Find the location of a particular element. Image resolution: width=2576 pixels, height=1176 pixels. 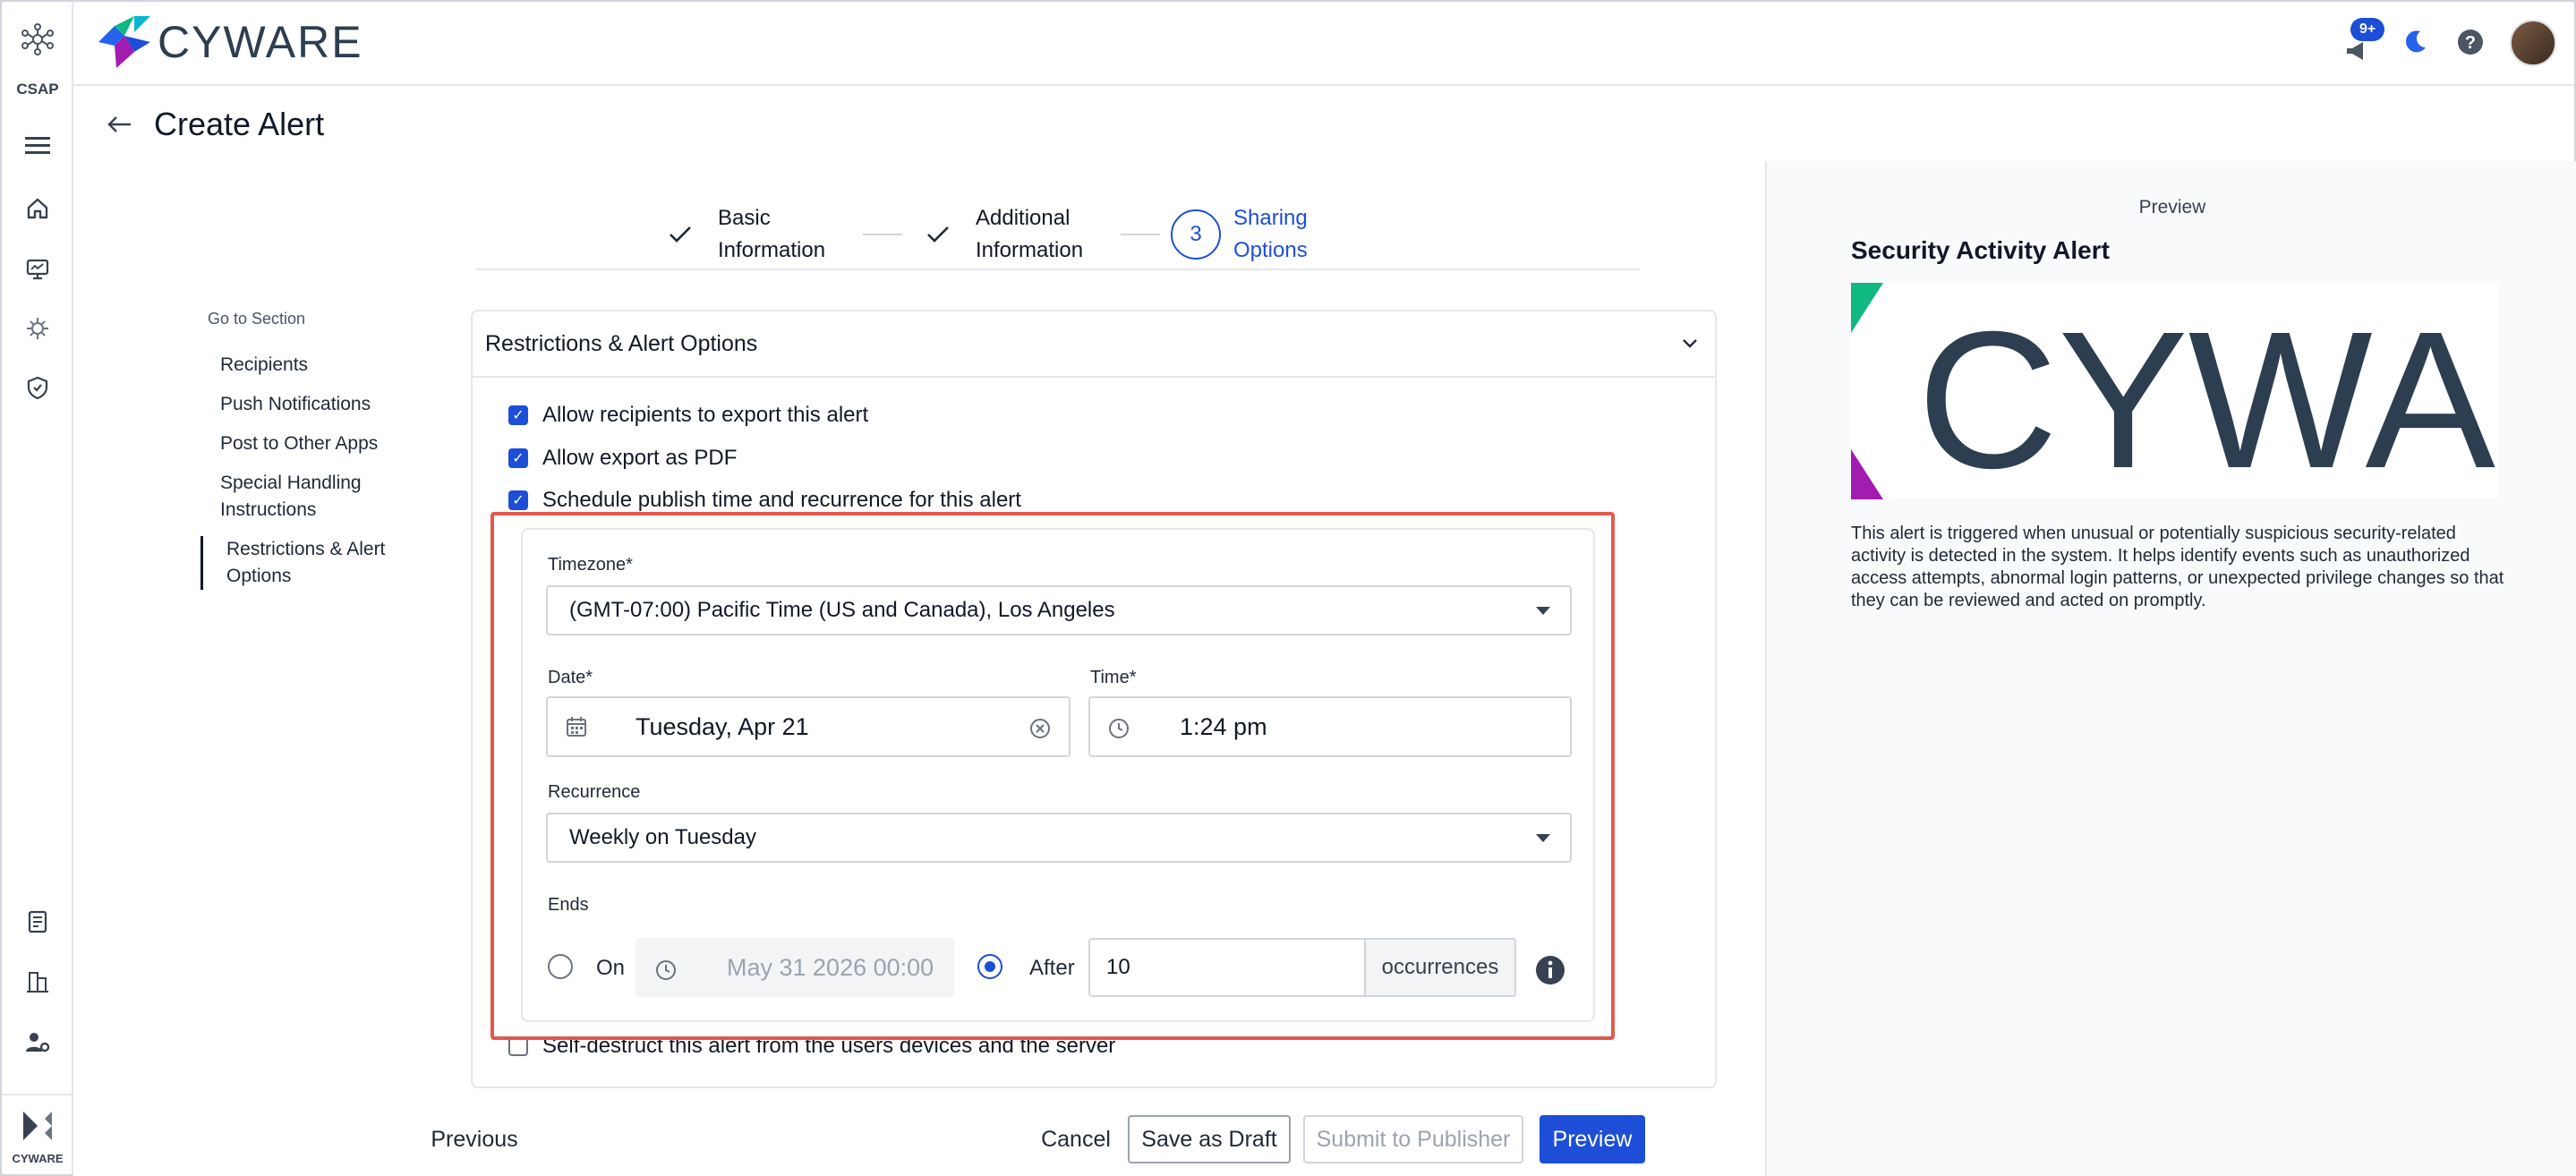

cyware-footer-logo: CYWARE is located at coordinates (37, 1134).